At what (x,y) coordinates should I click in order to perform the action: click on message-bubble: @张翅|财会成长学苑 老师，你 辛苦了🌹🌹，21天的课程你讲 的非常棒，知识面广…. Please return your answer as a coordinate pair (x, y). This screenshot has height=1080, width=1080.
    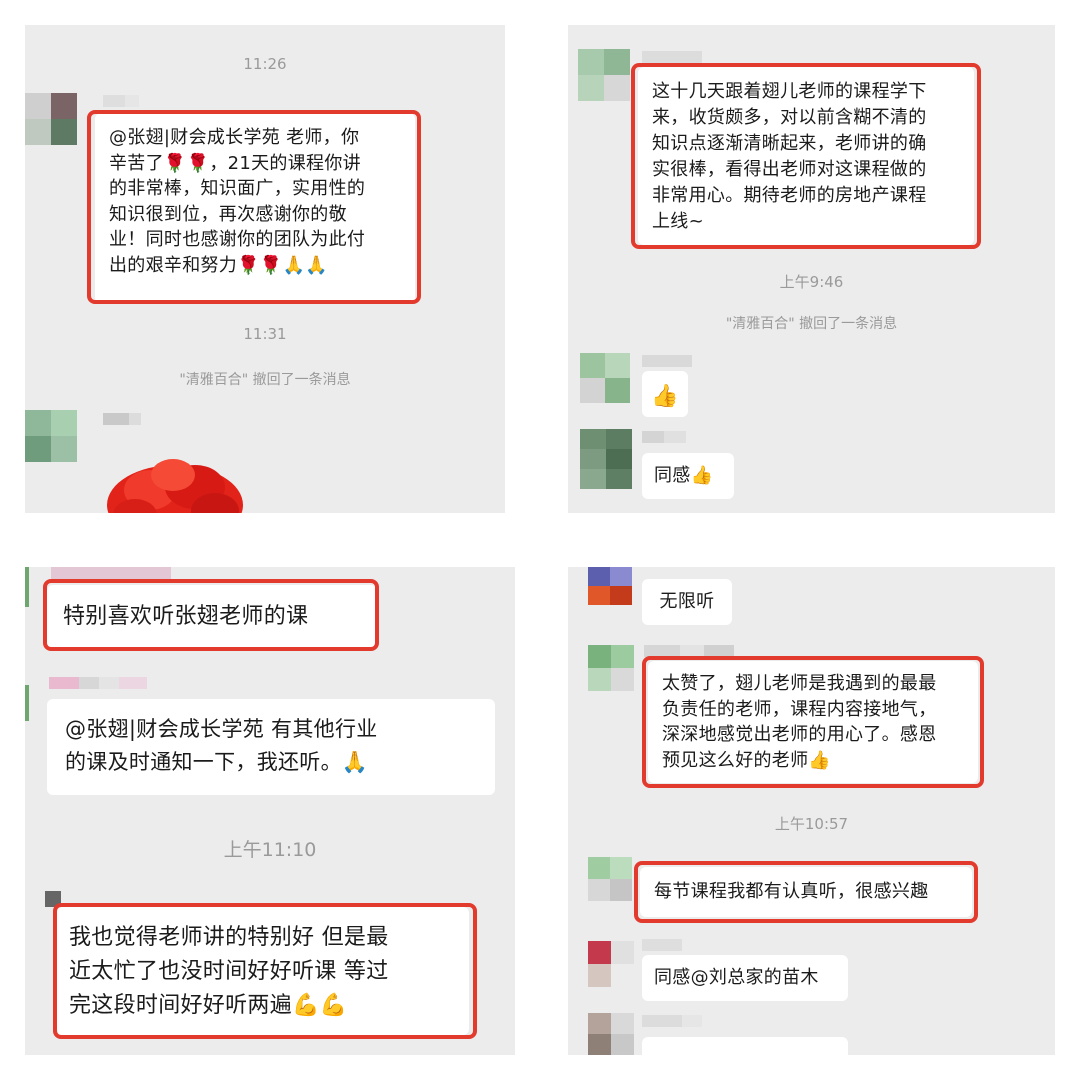
    Looking at the image, I should click on (255, 208).